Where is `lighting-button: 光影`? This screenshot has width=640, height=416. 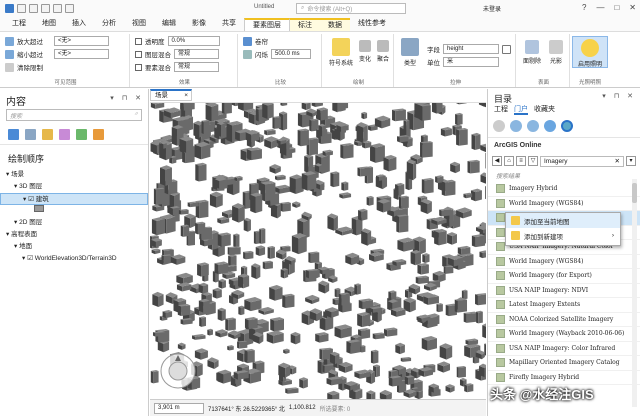
lighting-button: 光影 is located at coordinates (556, 52).